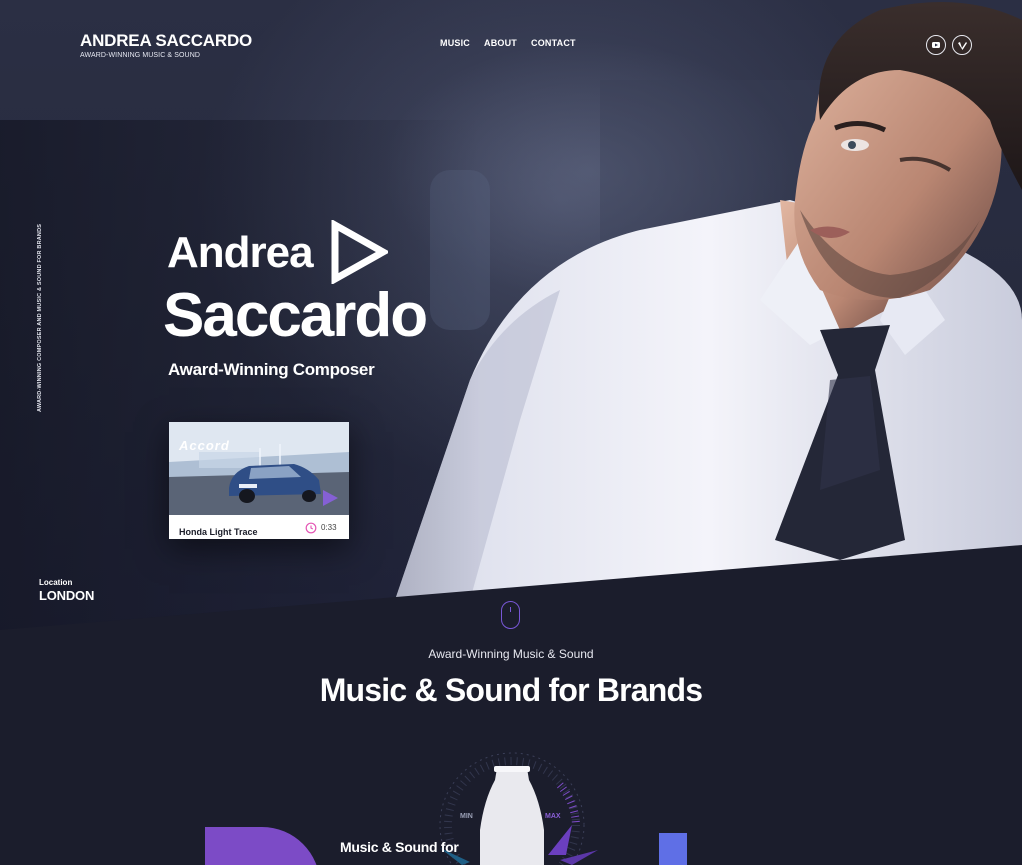 Image resolution: width=1022 pixels, height=865 pixels. What do you see at coordinates (553, 816) in the screenshot?
I see `dial-max-label: MAX` at bounding box center [553, 816].